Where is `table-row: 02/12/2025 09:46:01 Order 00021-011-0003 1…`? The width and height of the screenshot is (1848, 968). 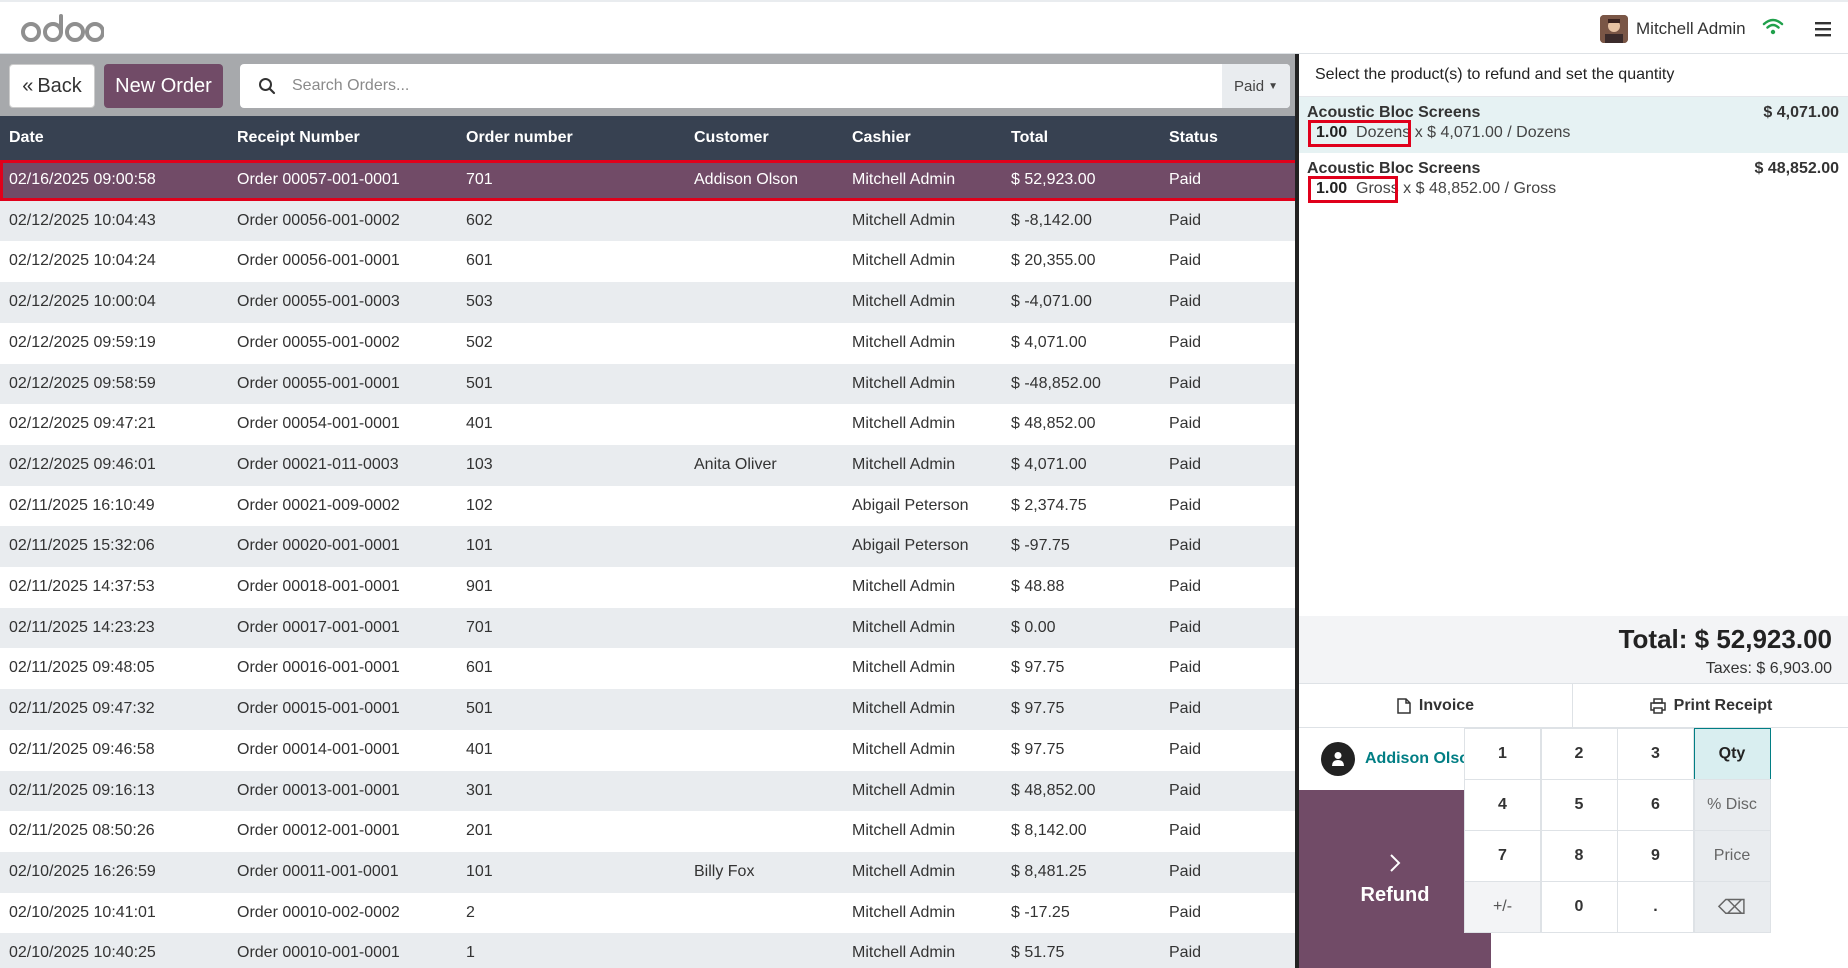 table-row: 02/12/2025 09:46:01 Order 00021-011-0003 1… is located at coordinates (649, 465).